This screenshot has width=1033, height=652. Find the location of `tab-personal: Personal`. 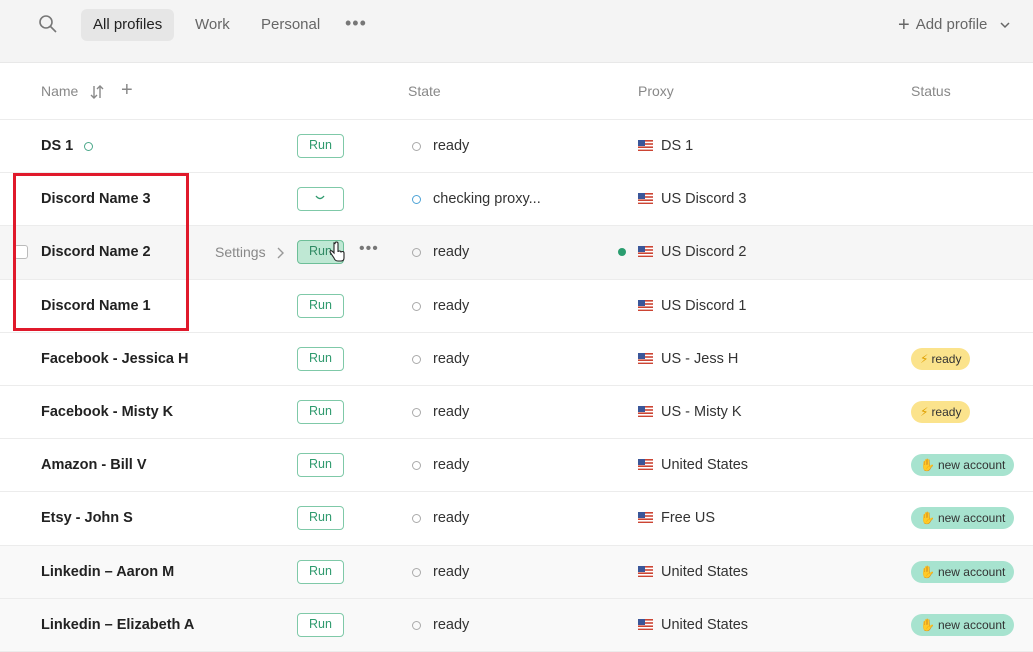

tab-personal: Personal is located at coordinates (290, 25).